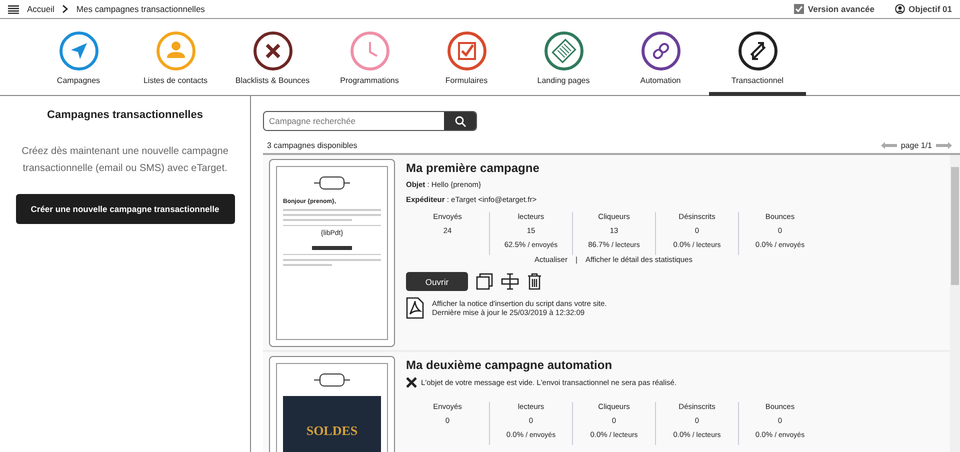  Describe the element at coordinates (466, 51) in the screenshot. I see `checkbox-icon` at that location.